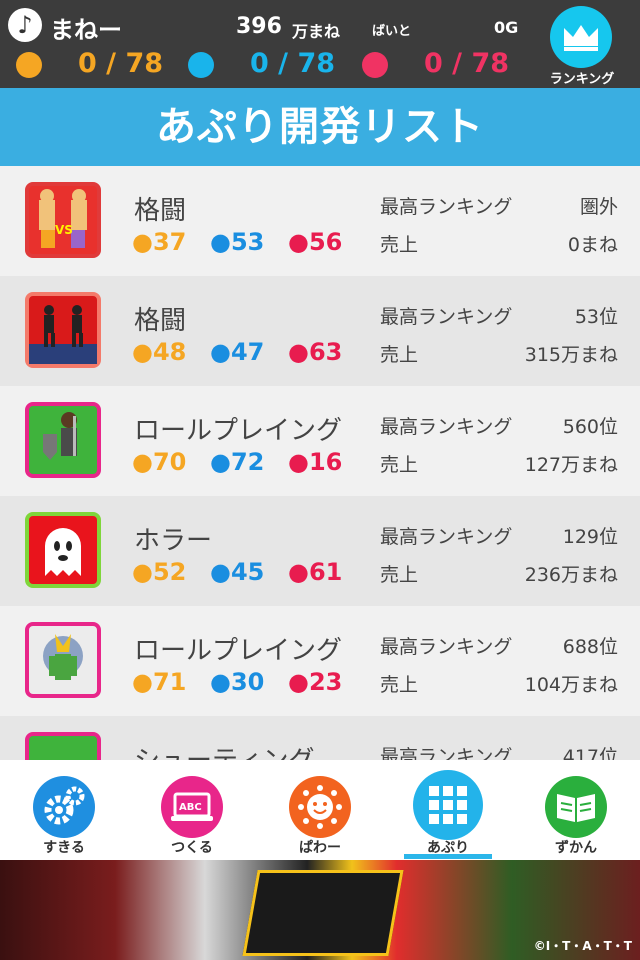 This screenshot has width=640, height=960. I want to click on svg-text: ABC, so click(190, 807).